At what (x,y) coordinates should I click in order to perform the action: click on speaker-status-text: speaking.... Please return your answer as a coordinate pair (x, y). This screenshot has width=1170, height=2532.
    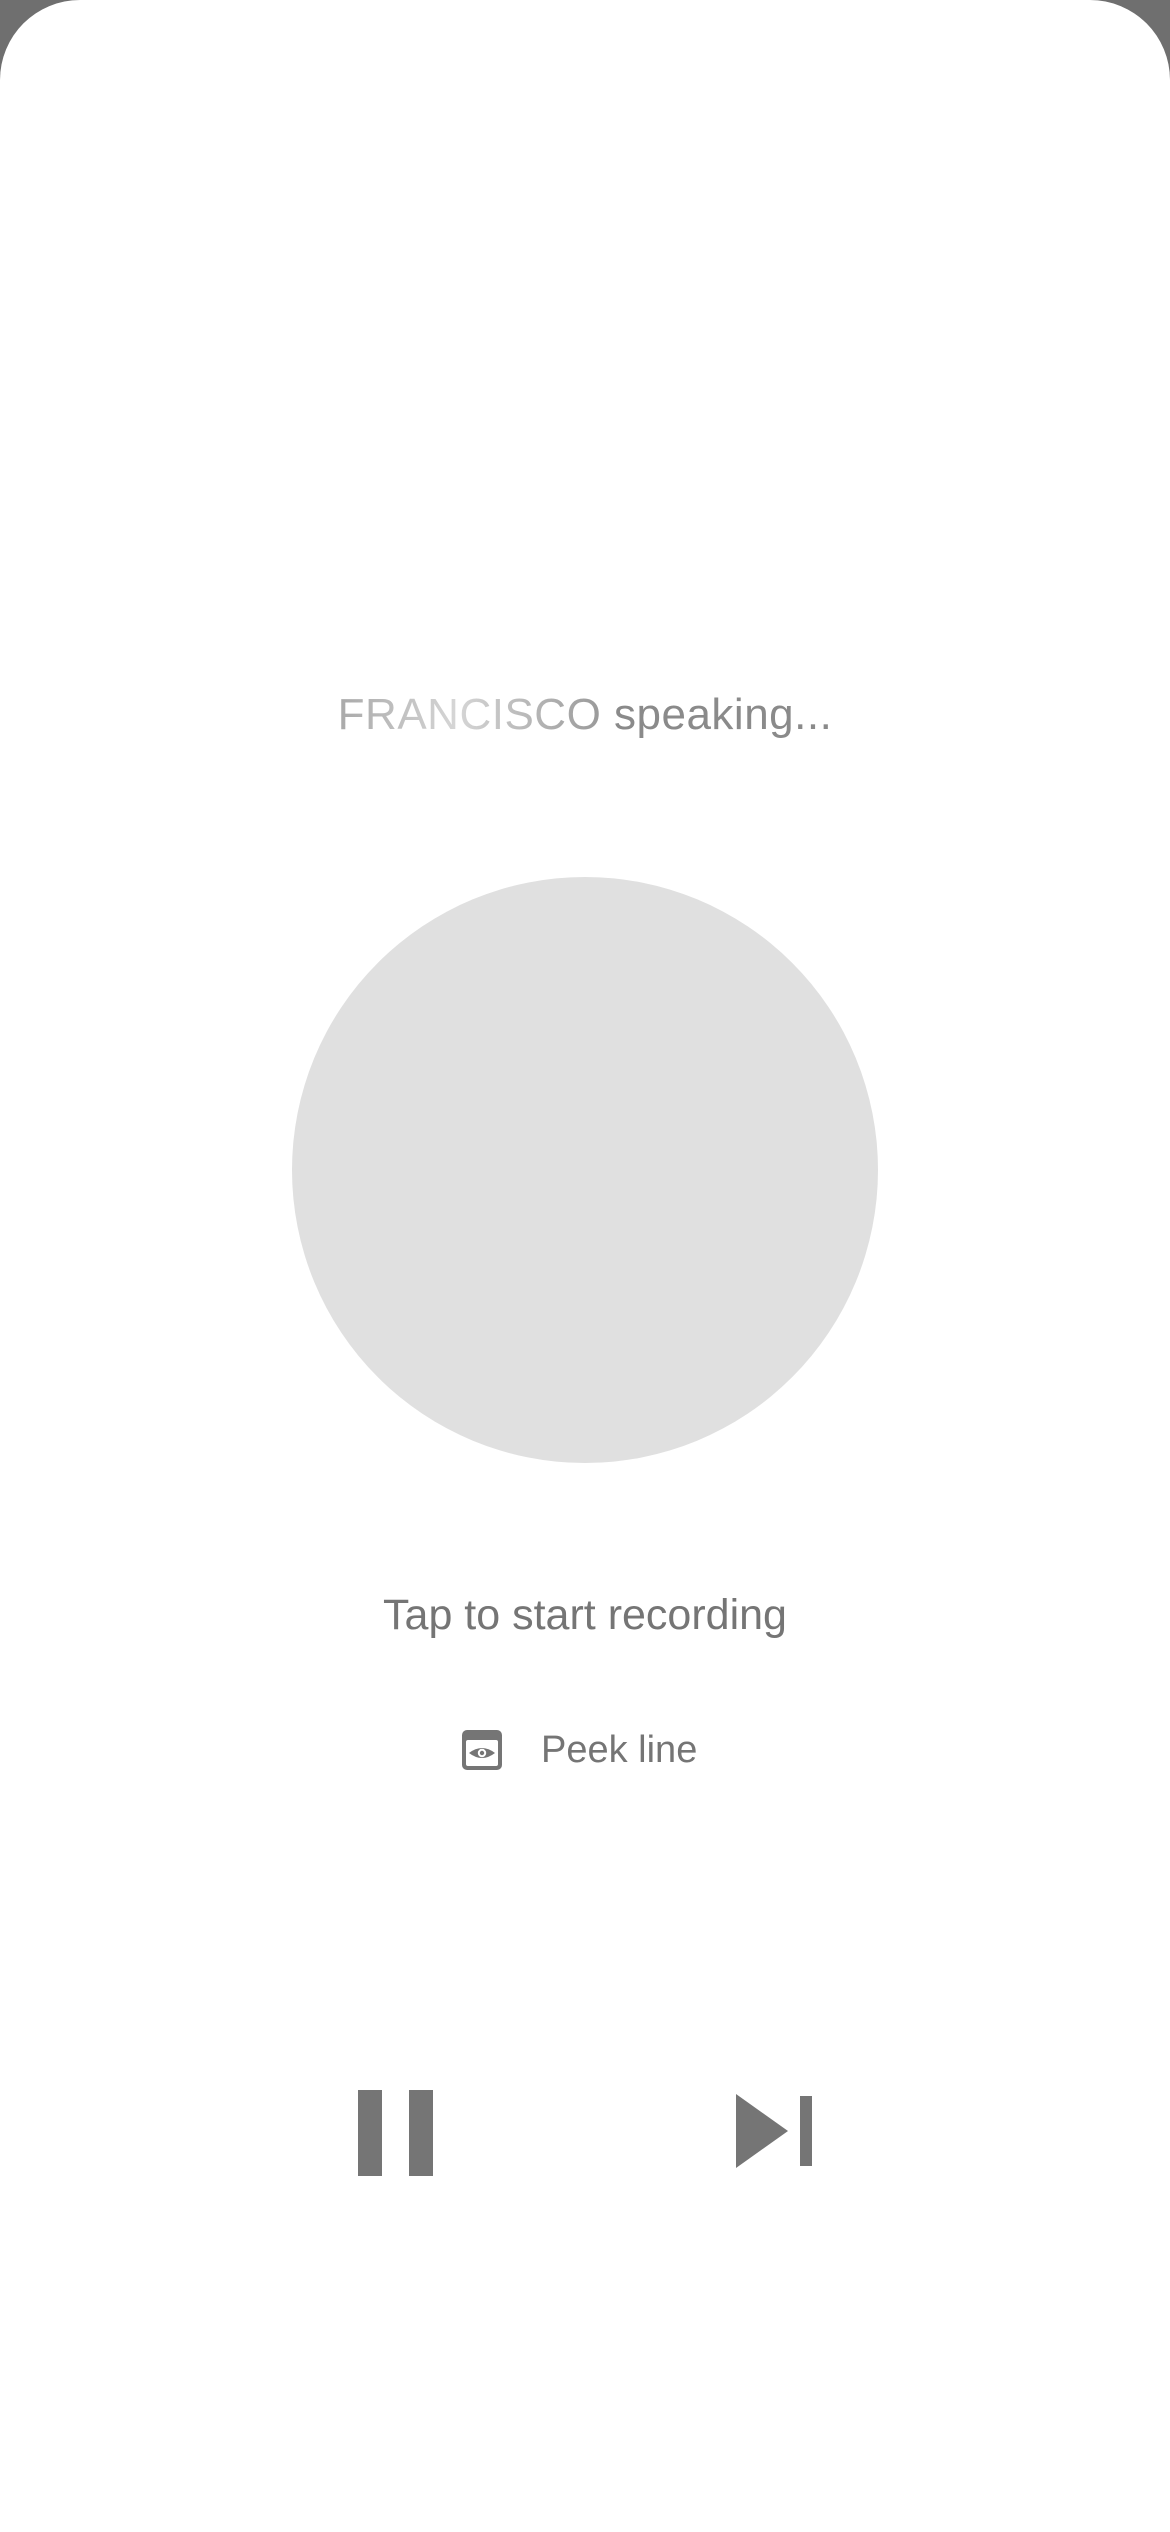
    Looking at the image, I should click on (717, 714).